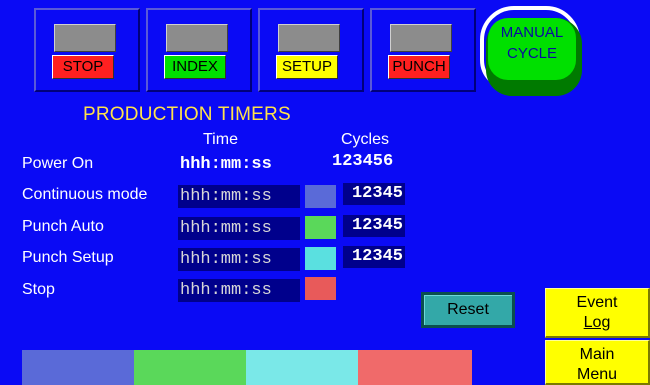  I want to click on punch-auto-cycles: 12345, so click(374, 226).